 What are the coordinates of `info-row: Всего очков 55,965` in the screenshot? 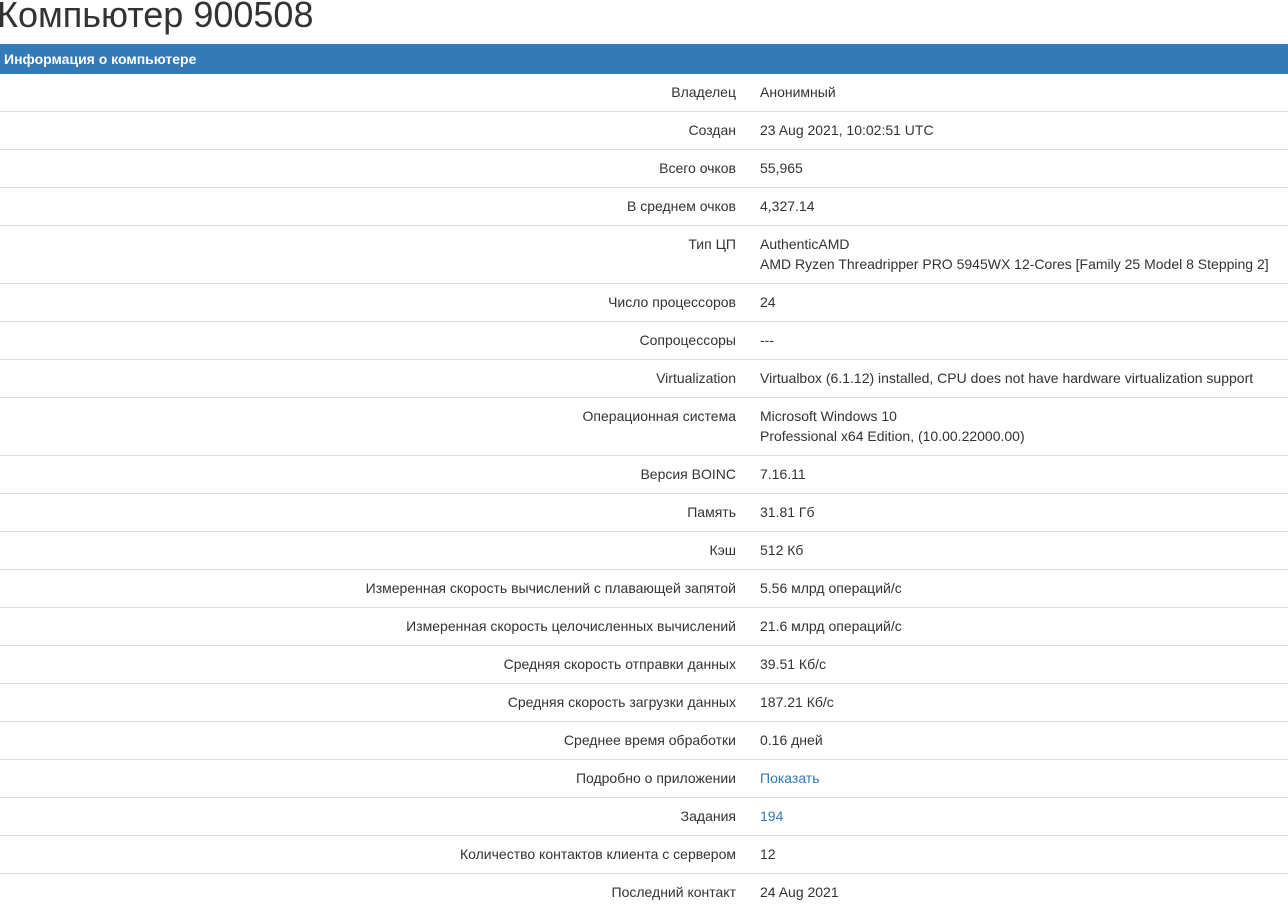 It's located at (644, 169).